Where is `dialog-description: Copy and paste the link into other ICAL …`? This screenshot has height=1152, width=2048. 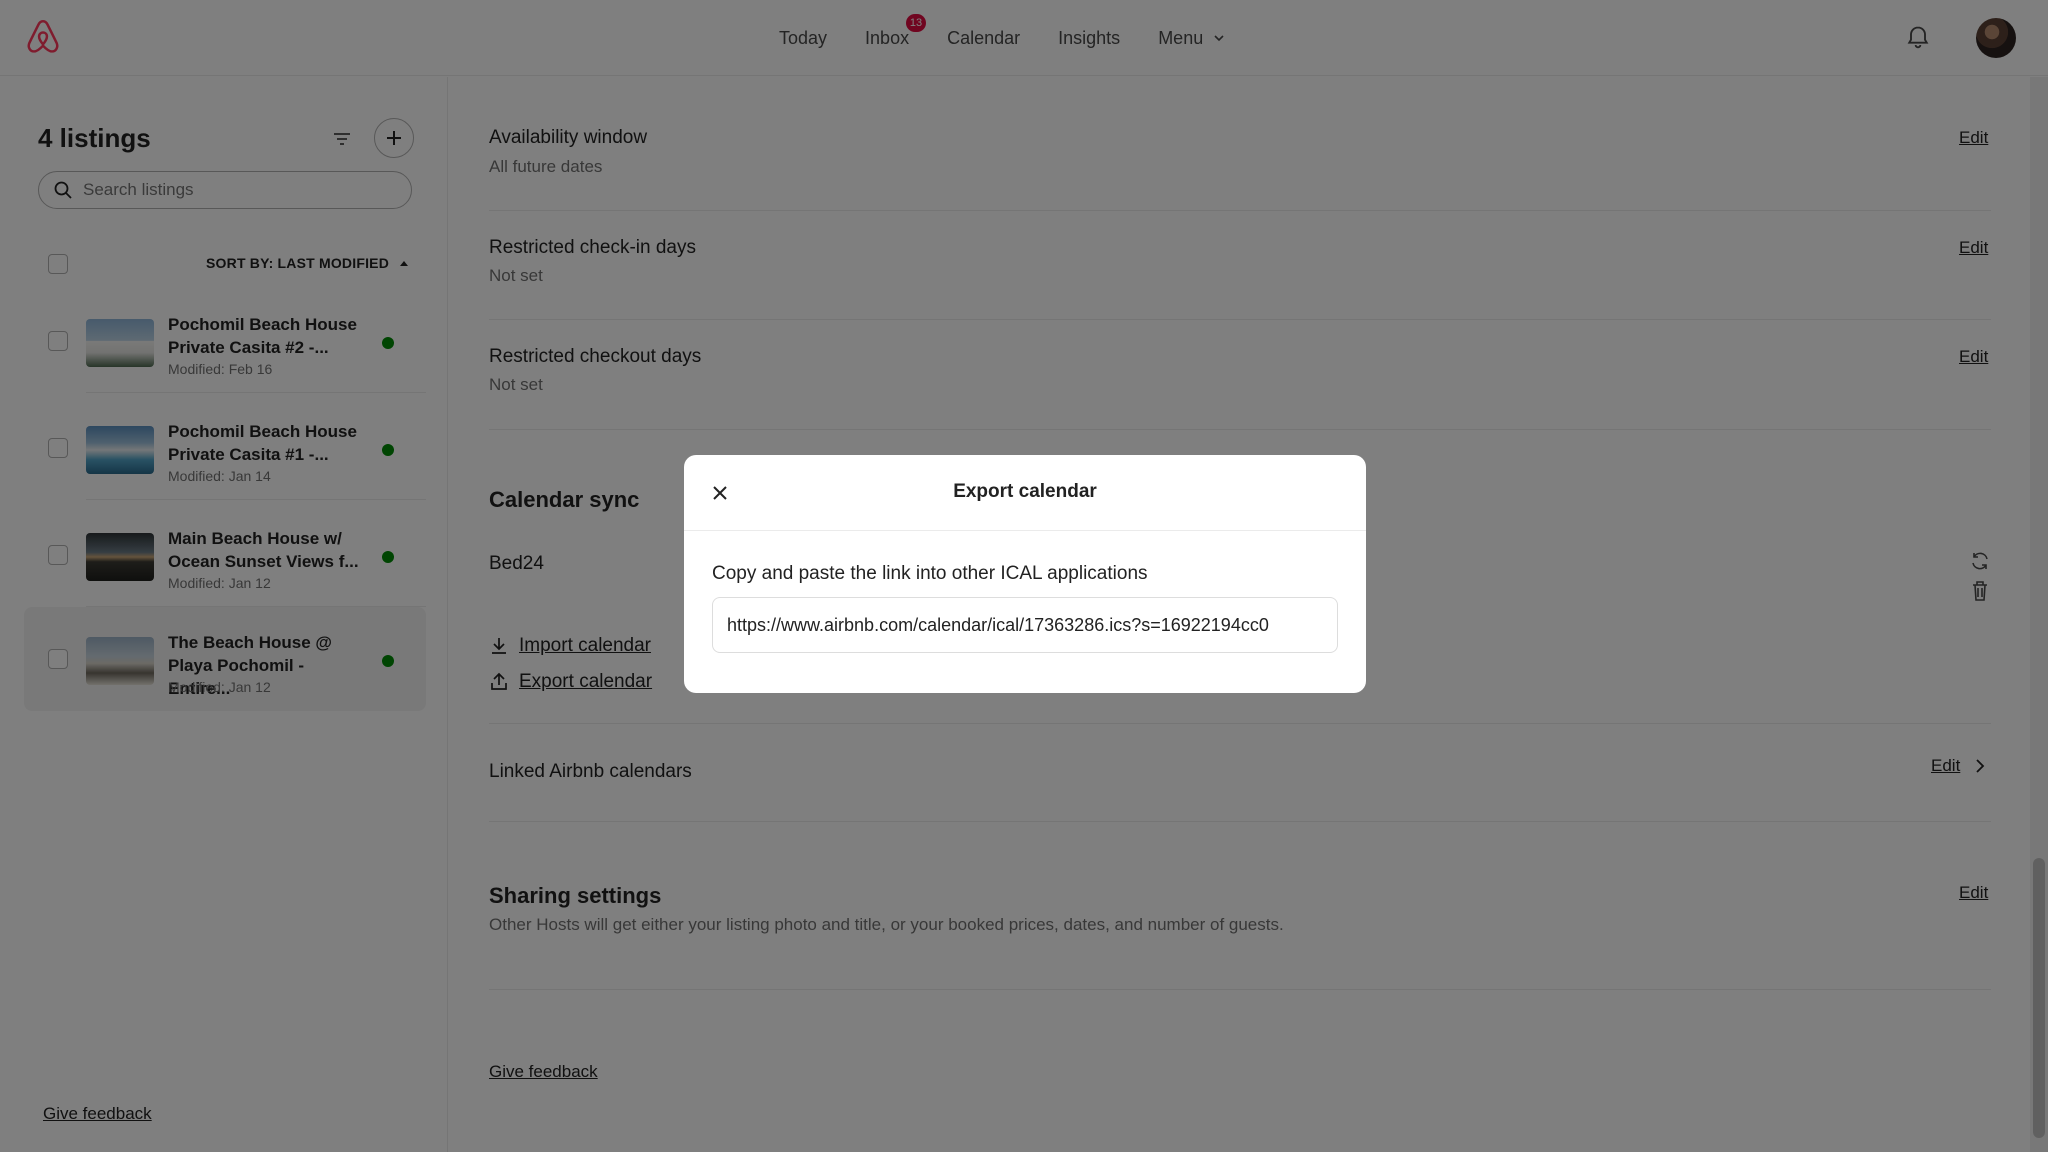
dialog-description: Copy and paste the link into other ICAL … is located at coordinates (930, 573).